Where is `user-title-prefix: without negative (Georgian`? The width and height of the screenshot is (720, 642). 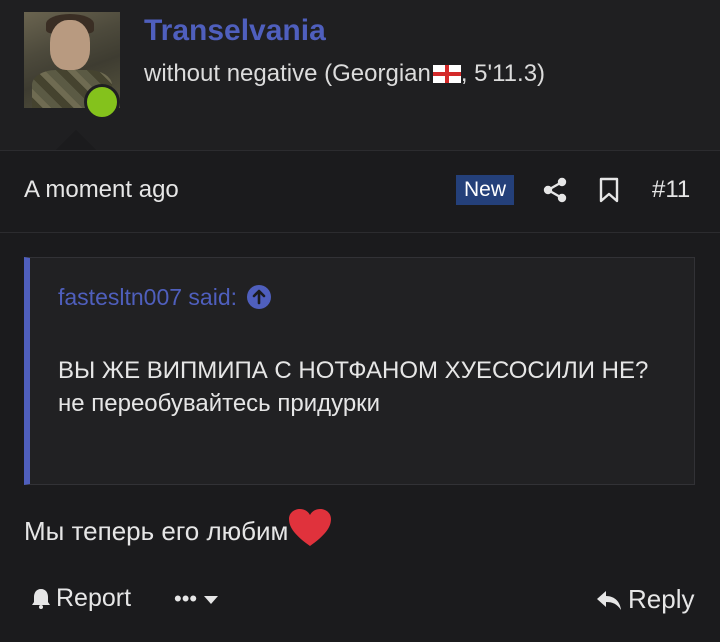
user-title-prefix: without negative (Georgian is located at coordinates (287, 73).